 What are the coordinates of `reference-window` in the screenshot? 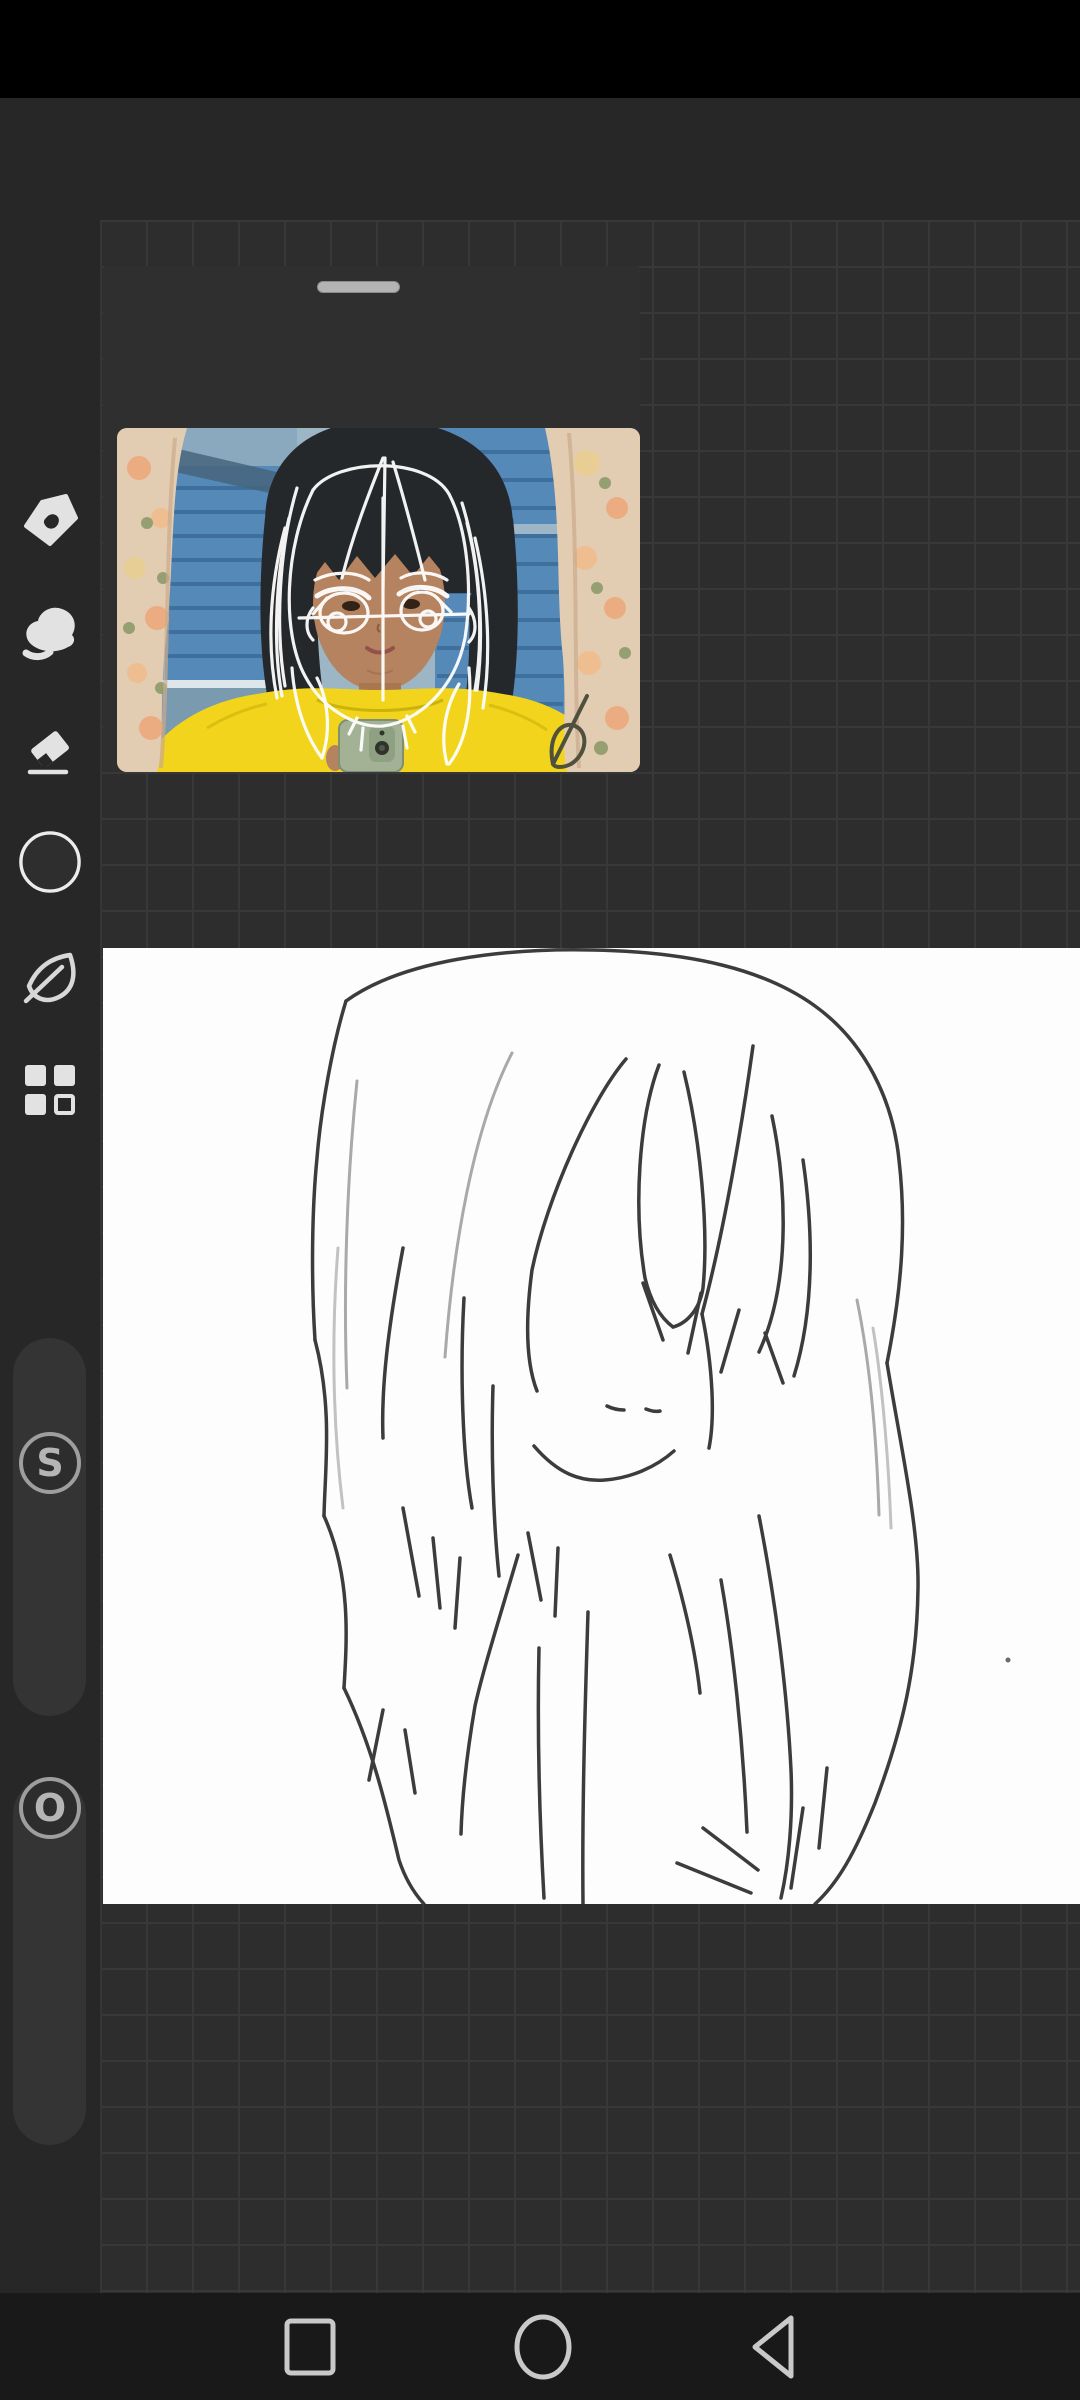 It's located at (371, 519).